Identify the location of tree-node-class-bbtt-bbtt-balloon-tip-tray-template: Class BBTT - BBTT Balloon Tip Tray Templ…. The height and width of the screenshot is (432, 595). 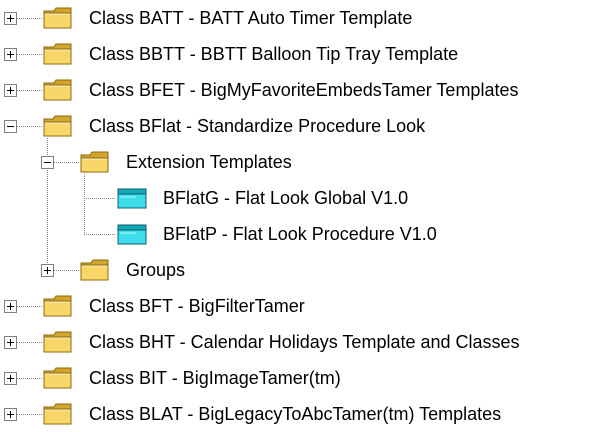
(297, 54).